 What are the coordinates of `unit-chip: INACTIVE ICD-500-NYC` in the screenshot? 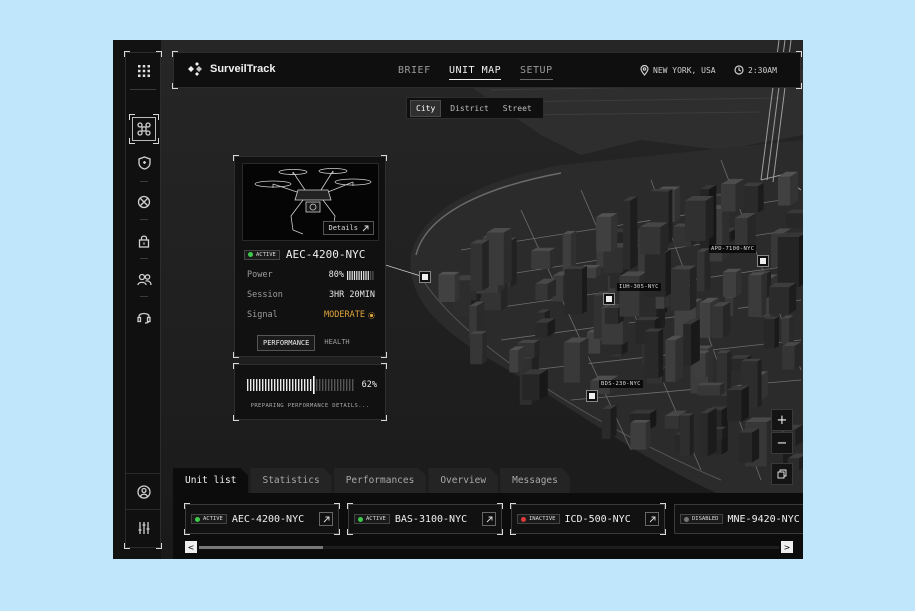 It's located at (588, 519).